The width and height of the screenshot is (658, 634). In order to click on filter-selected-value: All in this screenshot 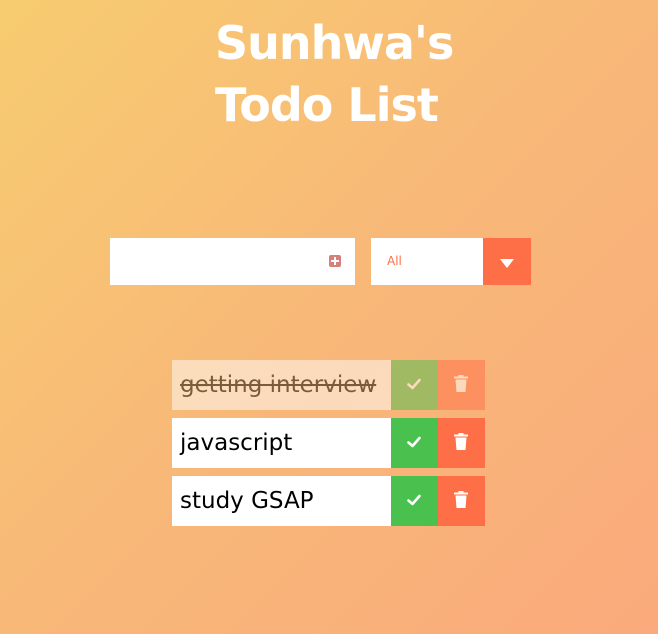, I will do `click(394, 261)`.